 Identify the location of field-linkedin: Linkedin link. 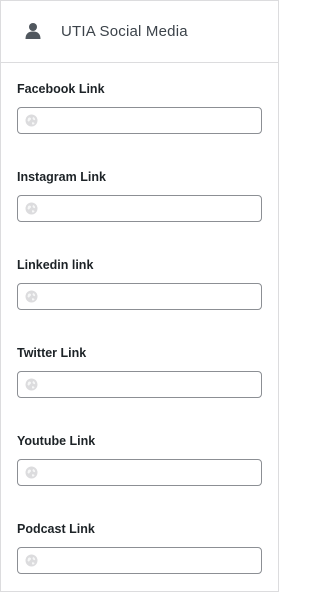
(139, 300).